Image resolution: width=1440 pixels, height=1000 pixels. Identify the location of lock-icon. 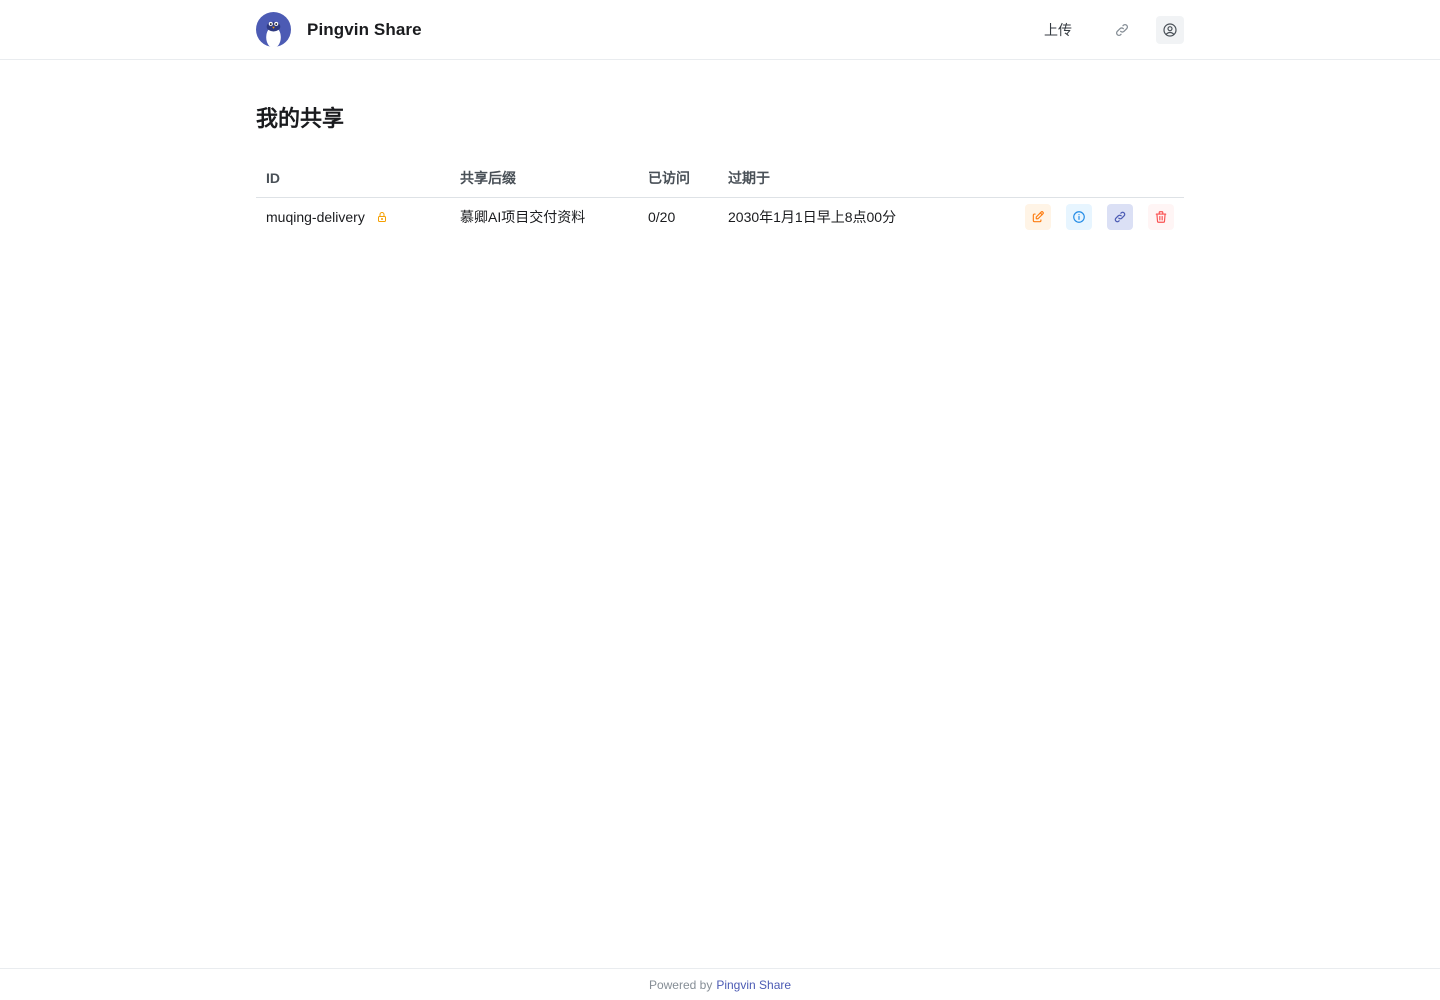
(382, 217).